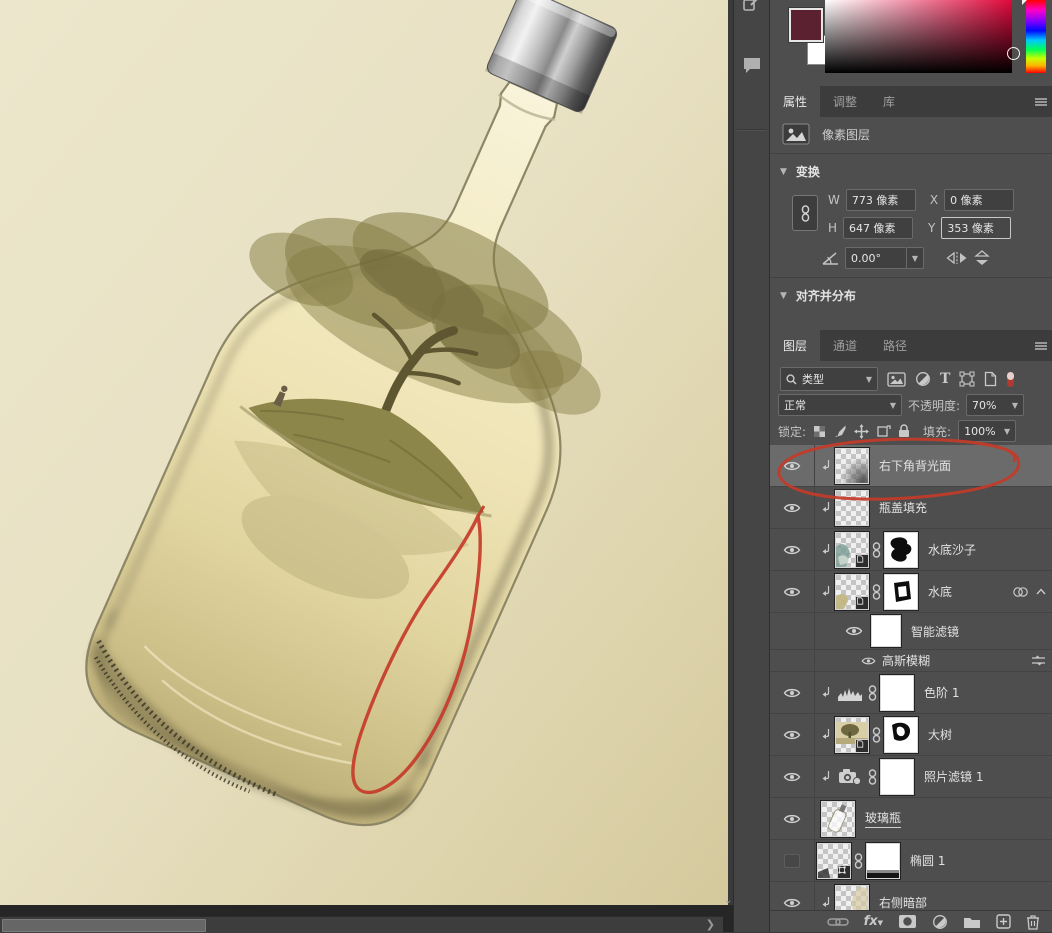 The width and height of the screenshot is (1052, 933). I want to click on foreground-color-swatch, so click(806, 25).